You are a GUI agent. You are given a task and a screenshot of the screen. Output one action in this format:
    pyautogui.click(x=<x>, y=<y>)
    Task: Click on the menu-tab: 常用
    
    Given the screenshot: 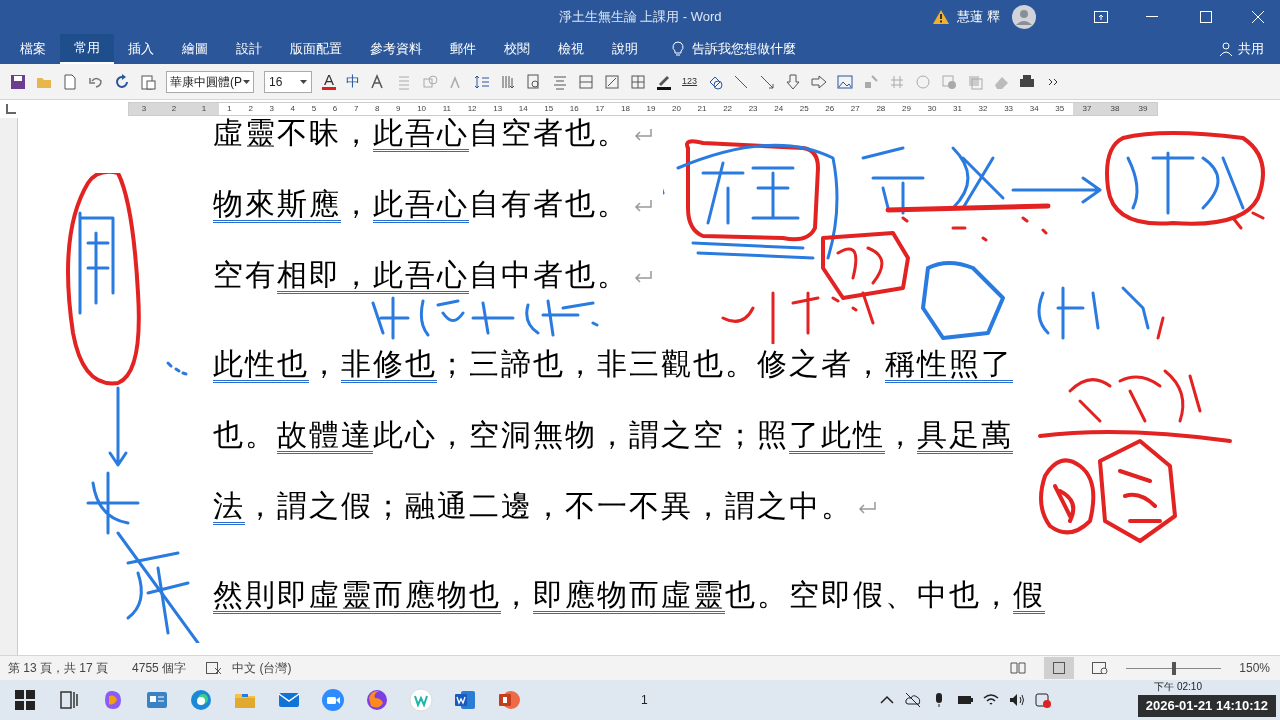 What is the action you would take?
    pyautogui.click(x=87, y=49)
    